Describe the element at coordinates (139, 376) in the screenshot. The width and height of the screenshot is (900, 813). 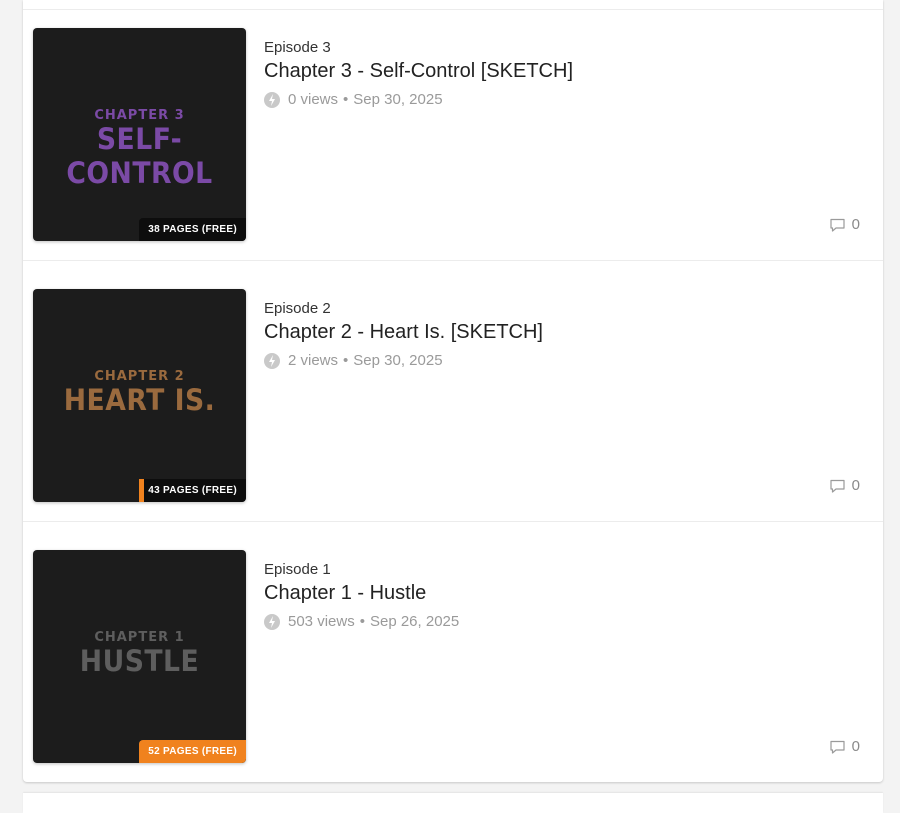
I see `thumbnail-chapter-label: CHAPTER 2` at that location.